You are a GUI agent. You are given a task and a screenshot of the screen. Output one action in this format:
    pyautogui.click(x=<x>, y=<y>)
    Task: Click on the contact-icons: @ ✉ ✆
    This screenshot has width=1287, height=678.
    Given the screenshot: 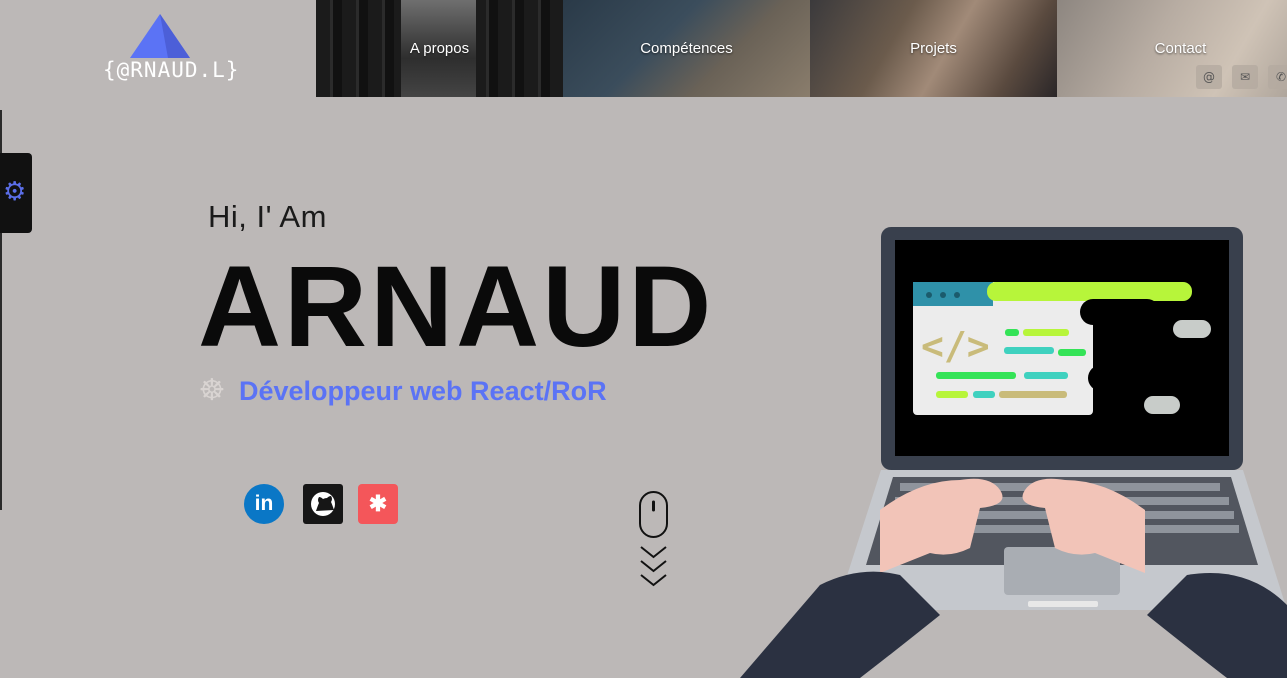 What is the action you would take?
    pyautogui.click(x=1241, y=77)
    